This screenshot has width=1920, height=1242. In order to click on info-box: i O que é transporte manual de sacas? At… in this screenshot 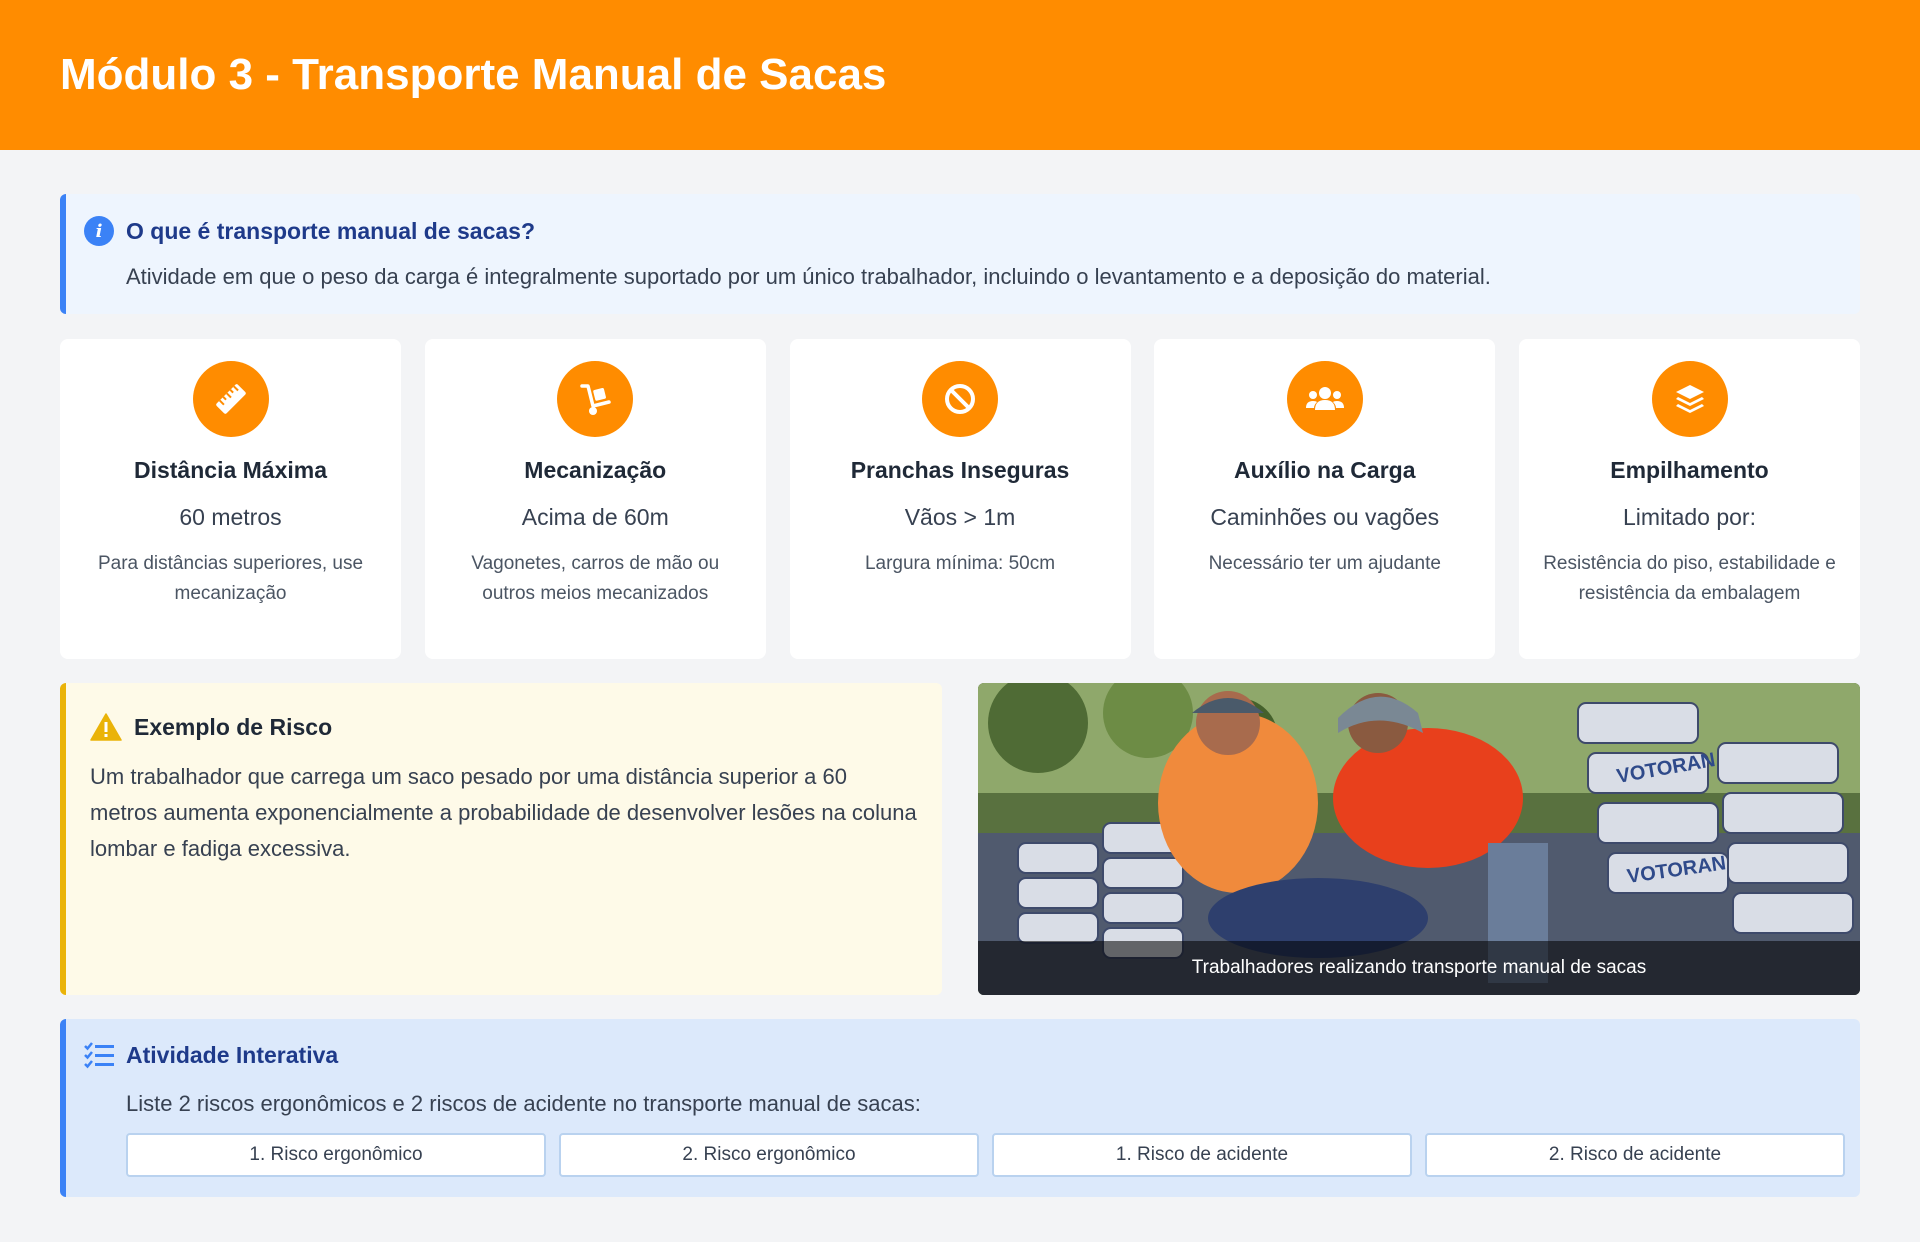, I will do `click(960, 254)`.